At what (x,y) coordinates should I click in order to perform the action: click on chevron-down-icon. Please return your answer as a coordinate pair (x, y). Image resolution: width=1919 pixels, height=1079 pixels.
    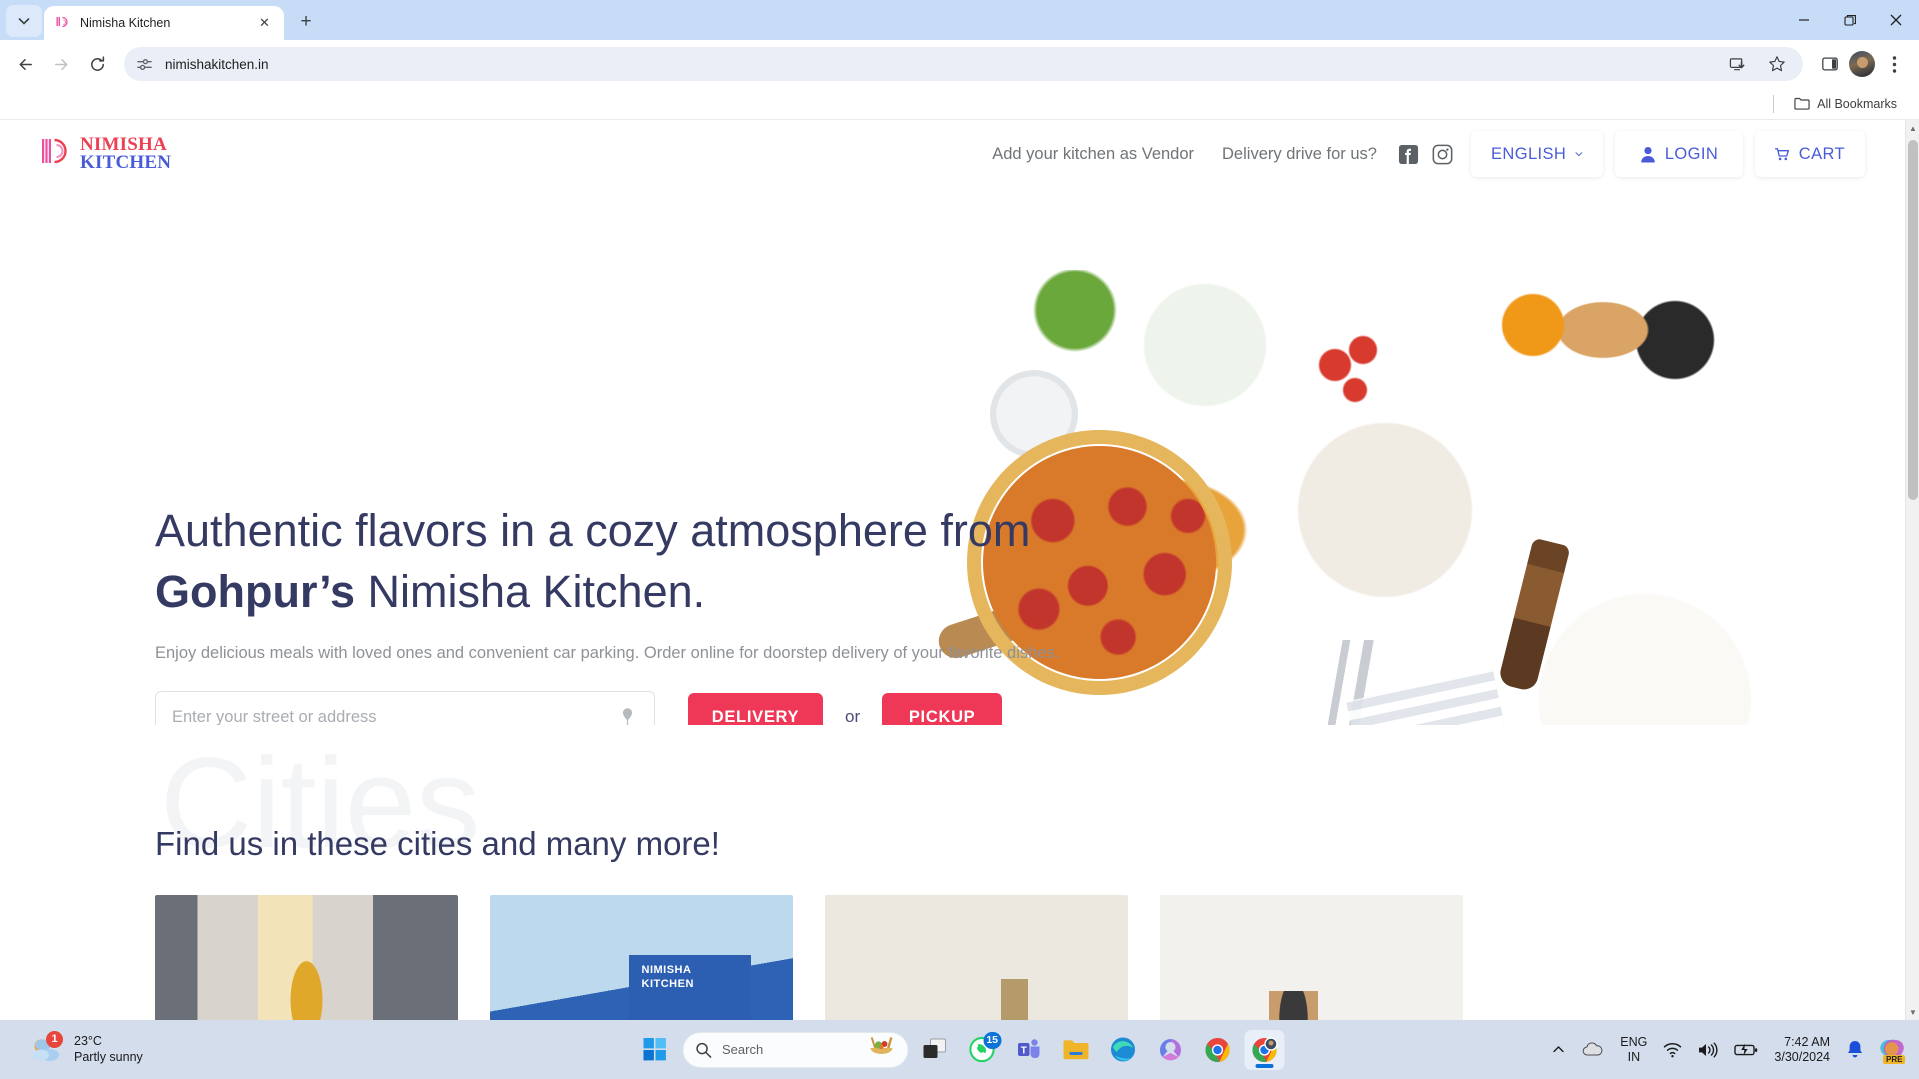
    Looking at the image, I should click on (1579, 154).